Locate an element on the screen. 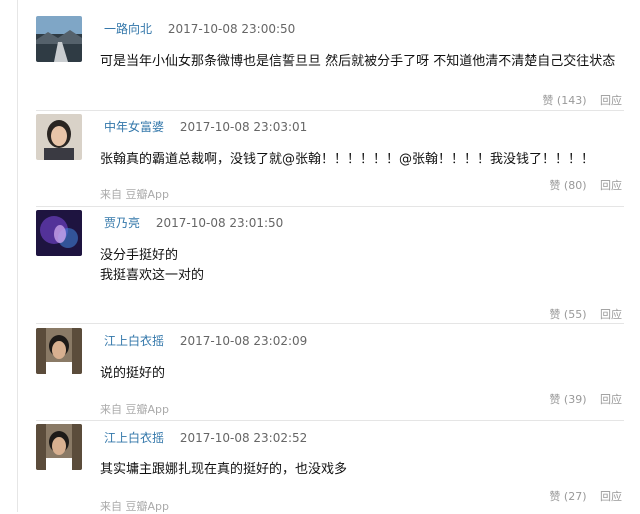  comment-actions: 赞 (80) 回应 is located at coordinates (580, 185).